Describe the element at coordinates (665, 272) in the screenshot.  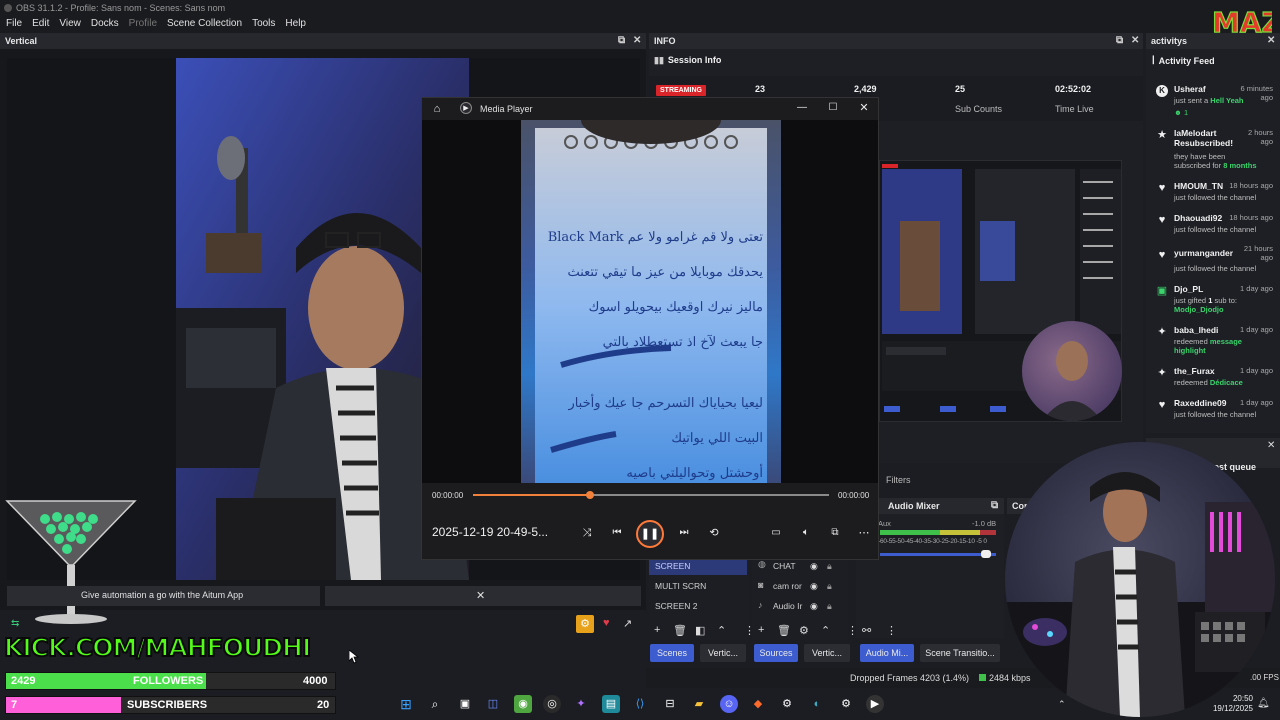
I see `note-line: يحدقك موبايلا من عيز ما تيقي تتعنث` at that location.